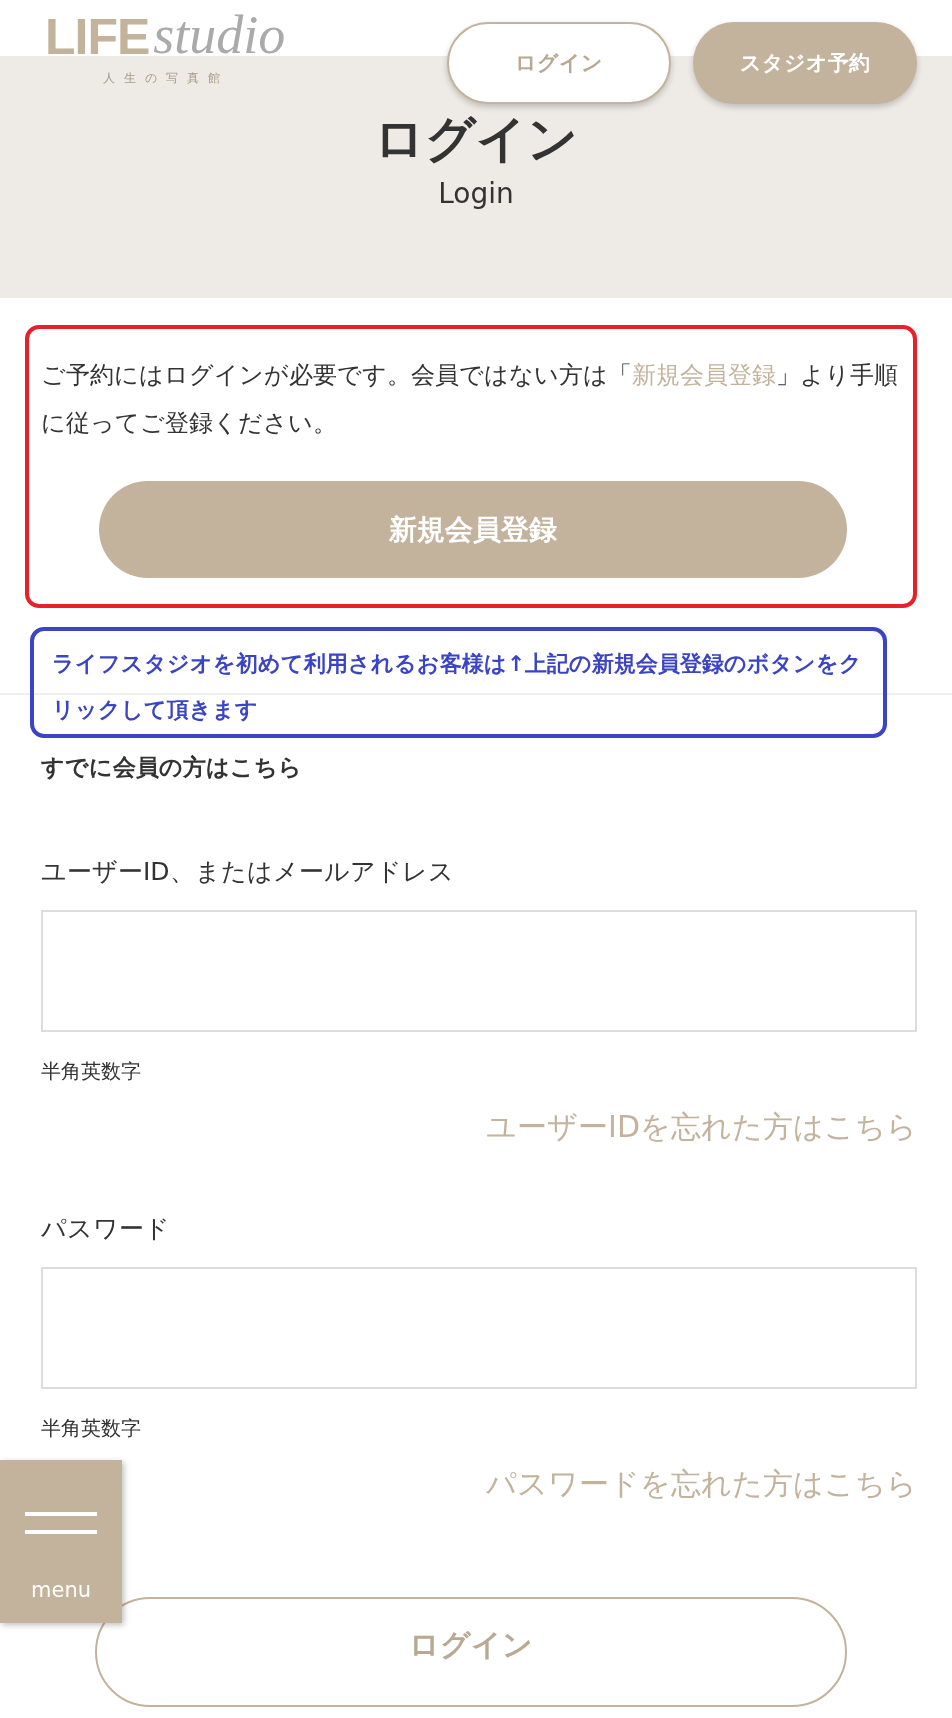  What do you see at coordinates (106, 1229) in the screenshot?
I see `field-label: パスワード` at bounding box center [106, 1229].